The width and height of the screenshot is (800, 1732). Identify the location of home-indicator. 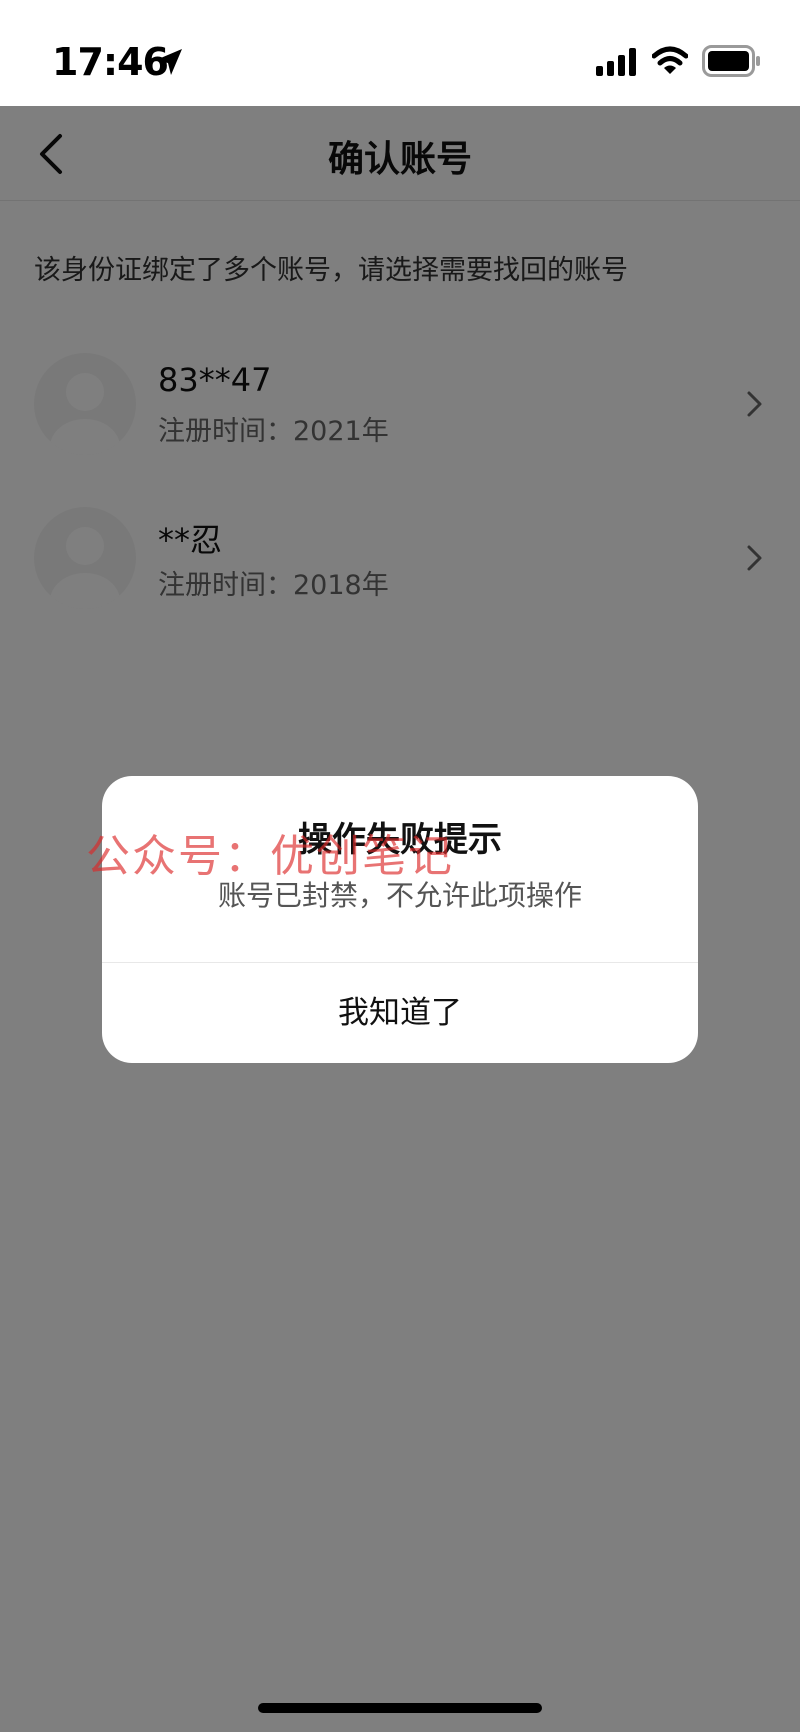
(400, 1708).